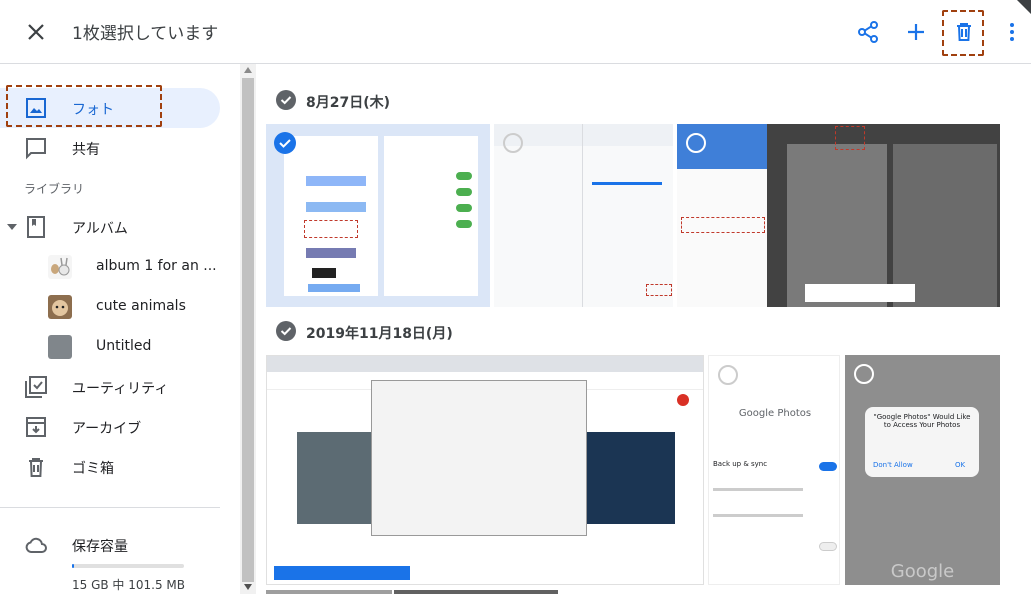 Image resolution: width=1031 pixels, height=594 pixels. Describe the element at coordinates (683, 400) in the screenshot. I see `notification-badge` at that location.